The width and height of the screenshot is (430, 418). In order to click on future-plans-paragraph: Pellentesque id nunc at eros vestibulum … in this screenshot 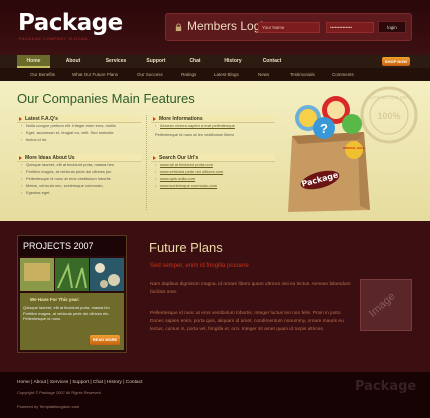, I will do `click(247, 322)`.